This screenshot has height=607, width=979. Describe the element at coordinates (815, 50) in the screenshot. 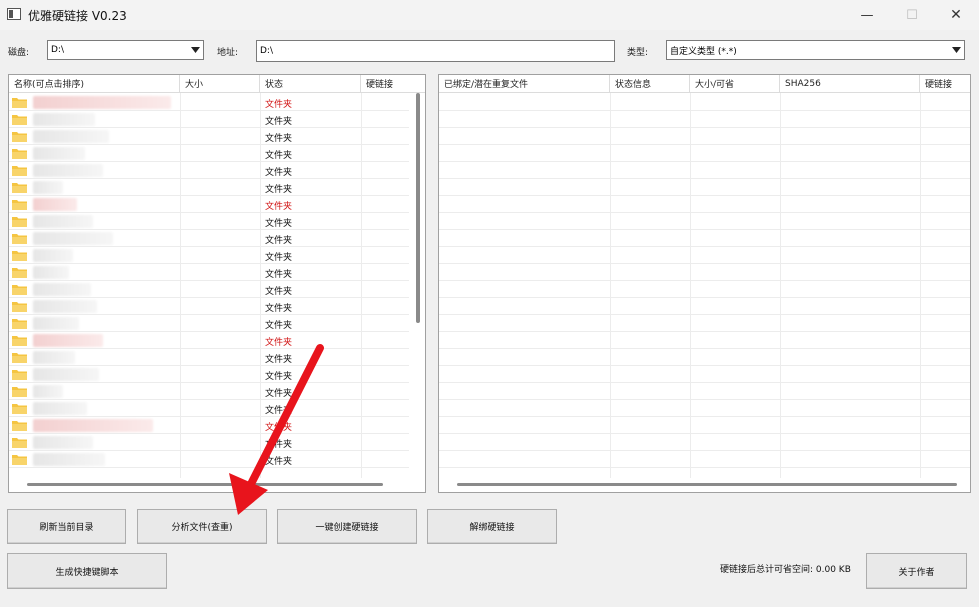

I see `type-select: 自定义类型 (*.*)` at that location.